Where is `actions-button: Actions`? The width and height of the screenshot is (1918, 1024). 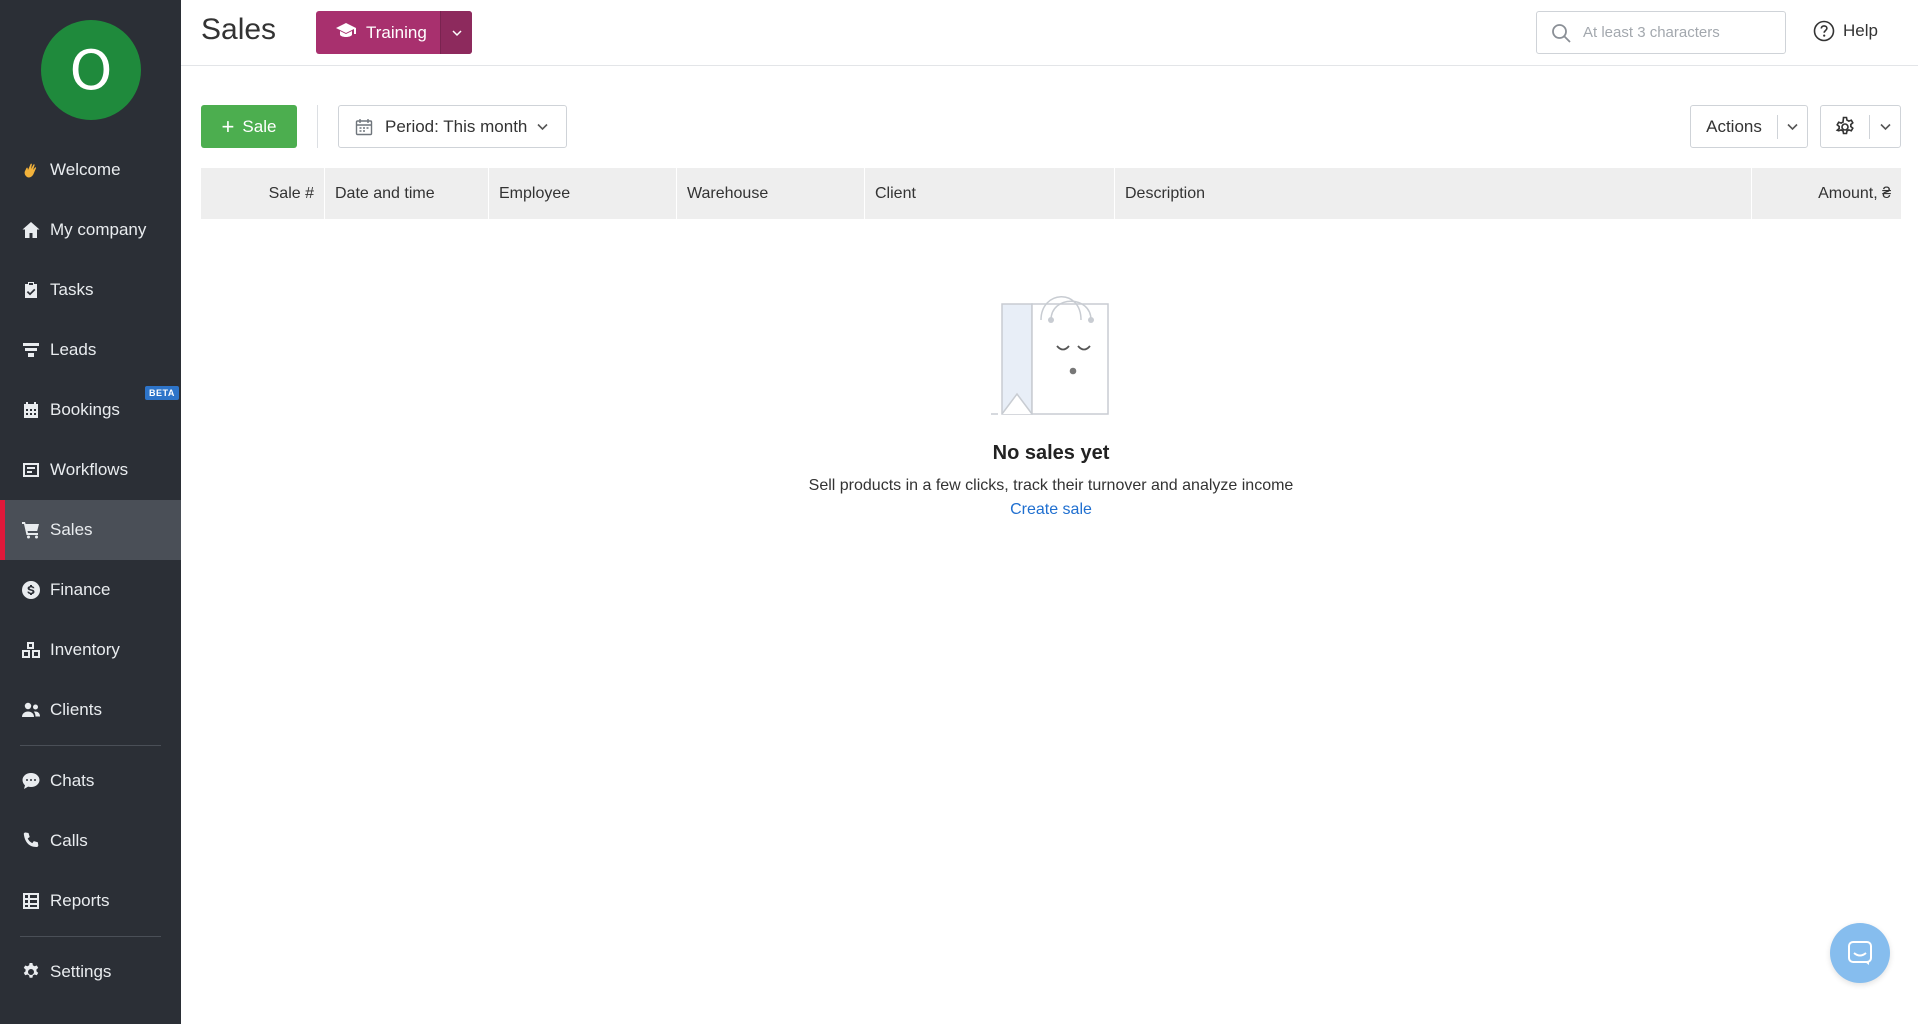
actions-button: Actions is located at coordinates (1749, 126).